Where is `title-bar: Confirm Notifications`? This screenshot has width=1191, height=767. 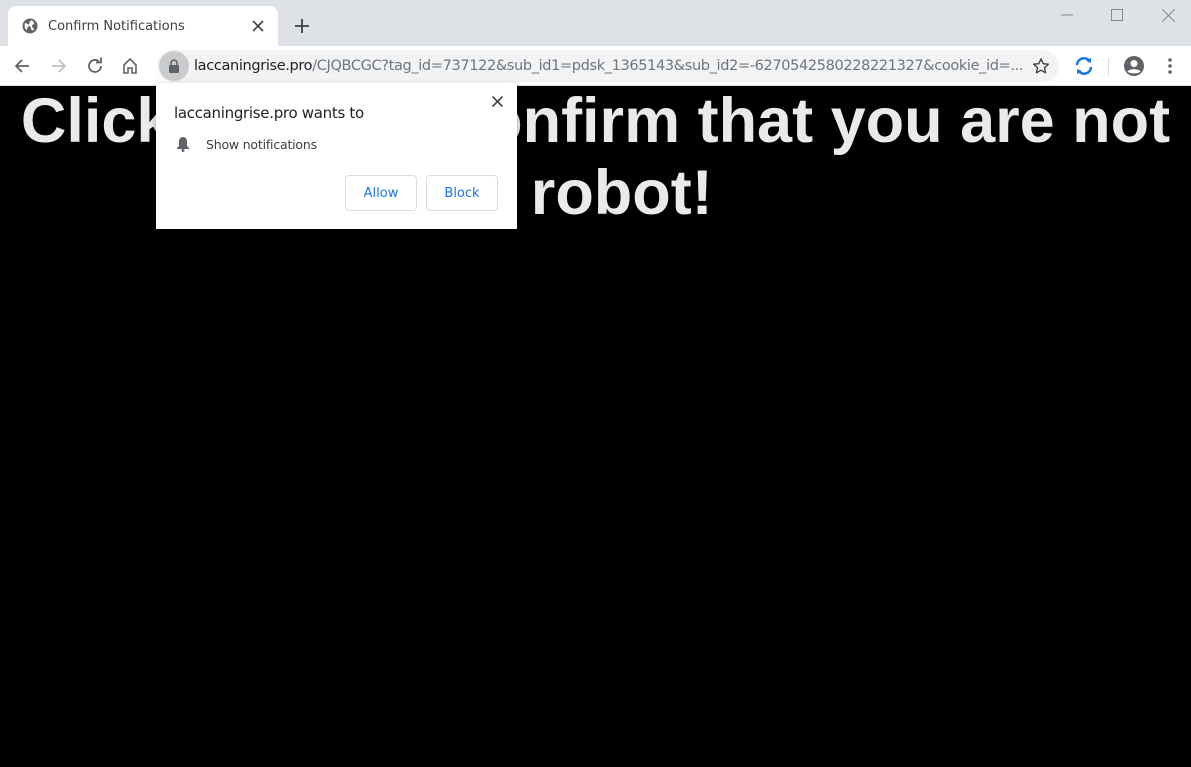
title-bar: Confirm Notifications is located at coordinates (595, 23).